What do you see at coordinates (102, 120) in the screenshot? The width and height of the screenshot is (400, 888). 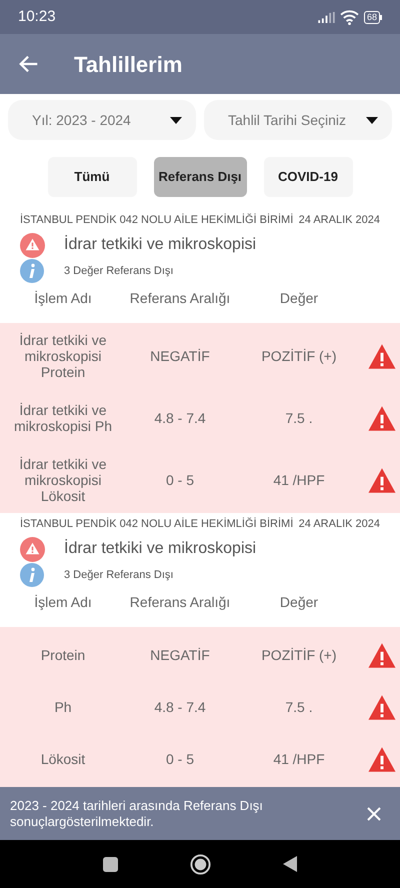 I see `dropdown-field: Yıl: 2023 - 2024` at bounding box center [102, 120].